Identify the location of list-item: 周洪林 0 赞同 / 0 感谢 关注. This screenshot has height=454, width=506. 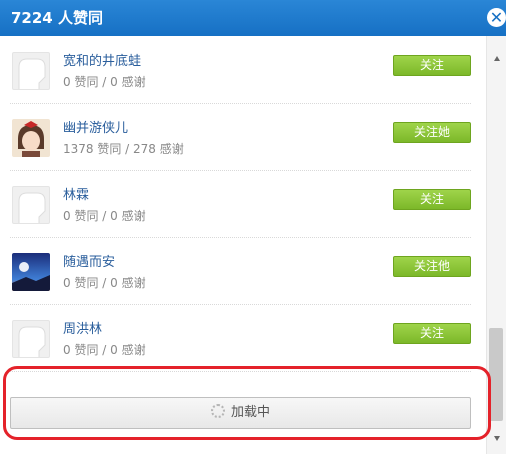
(240, 338).